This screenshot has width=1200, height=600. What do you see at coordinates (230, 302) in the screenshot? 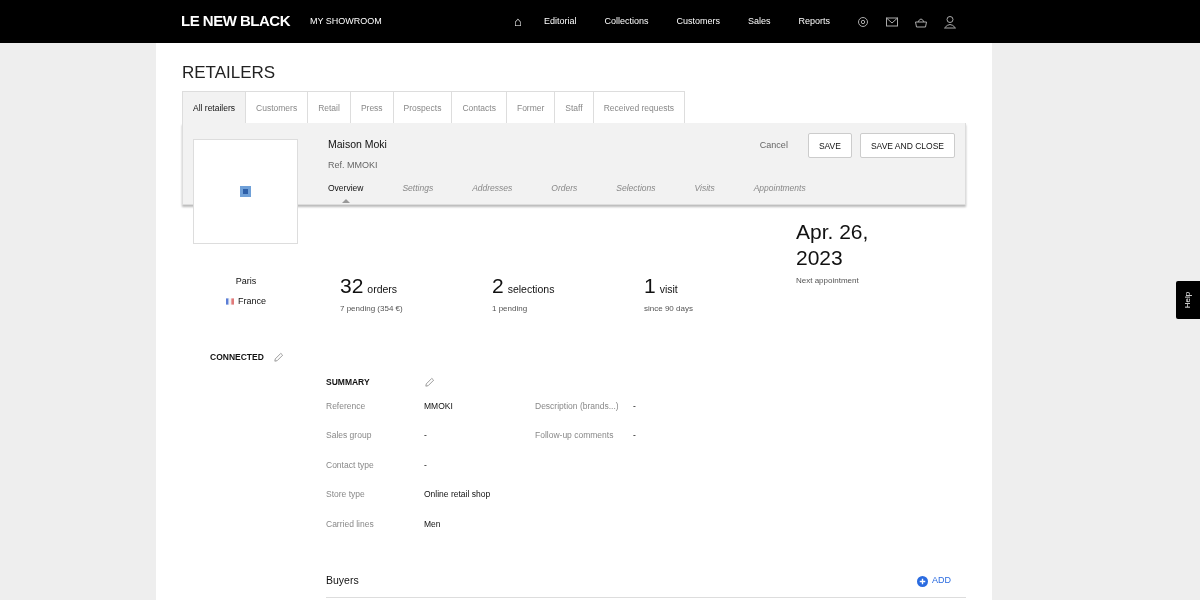
I see `flag-icon` at bounding box center [230, 302].